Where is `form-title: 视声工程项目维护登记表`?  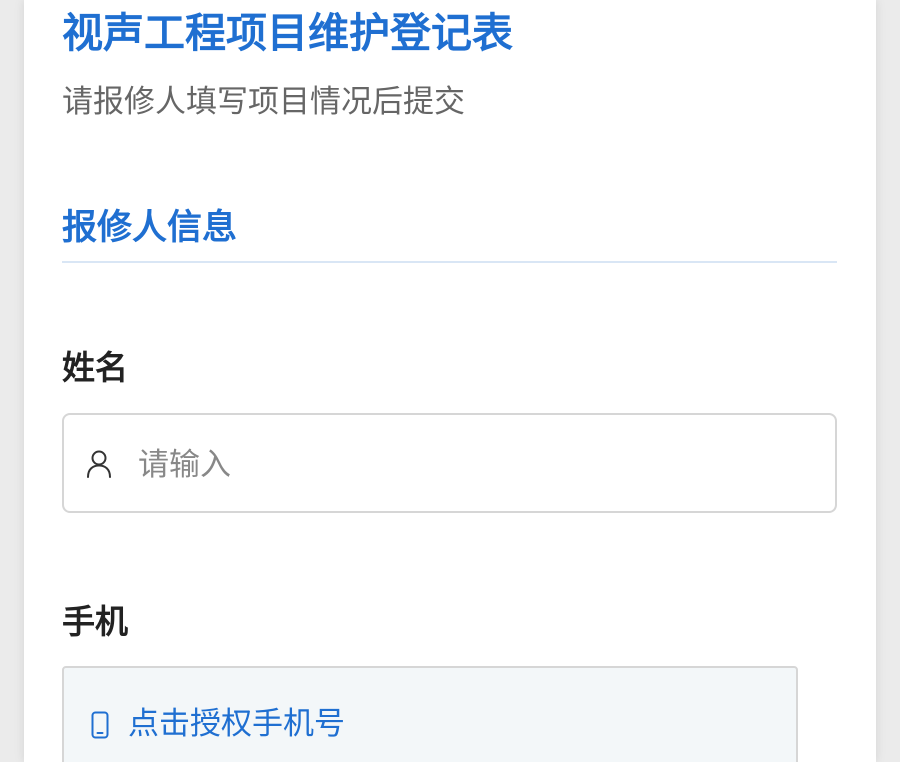 form-title: 视声工程项目维护登记表 is located at coordinates (287, 33).